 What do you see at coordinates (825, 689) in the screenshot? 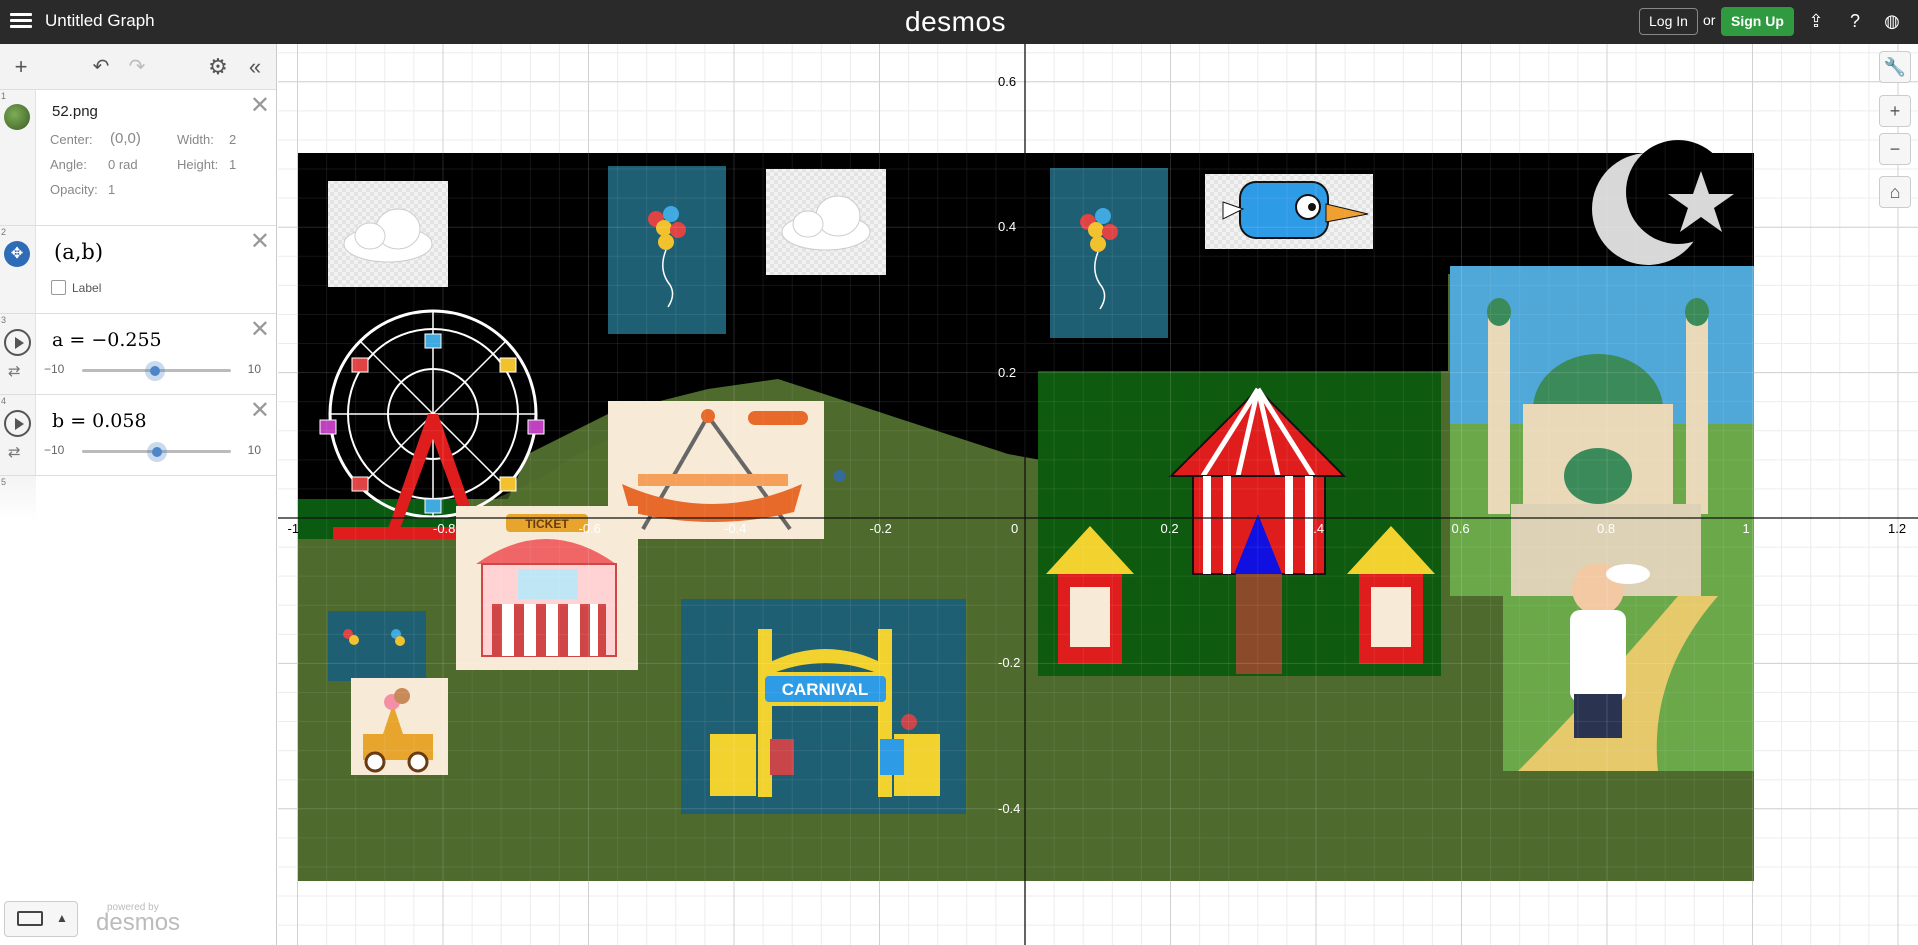
I see `carnival-sign-text: CARNIVAL` at bounding box center [825, 689].